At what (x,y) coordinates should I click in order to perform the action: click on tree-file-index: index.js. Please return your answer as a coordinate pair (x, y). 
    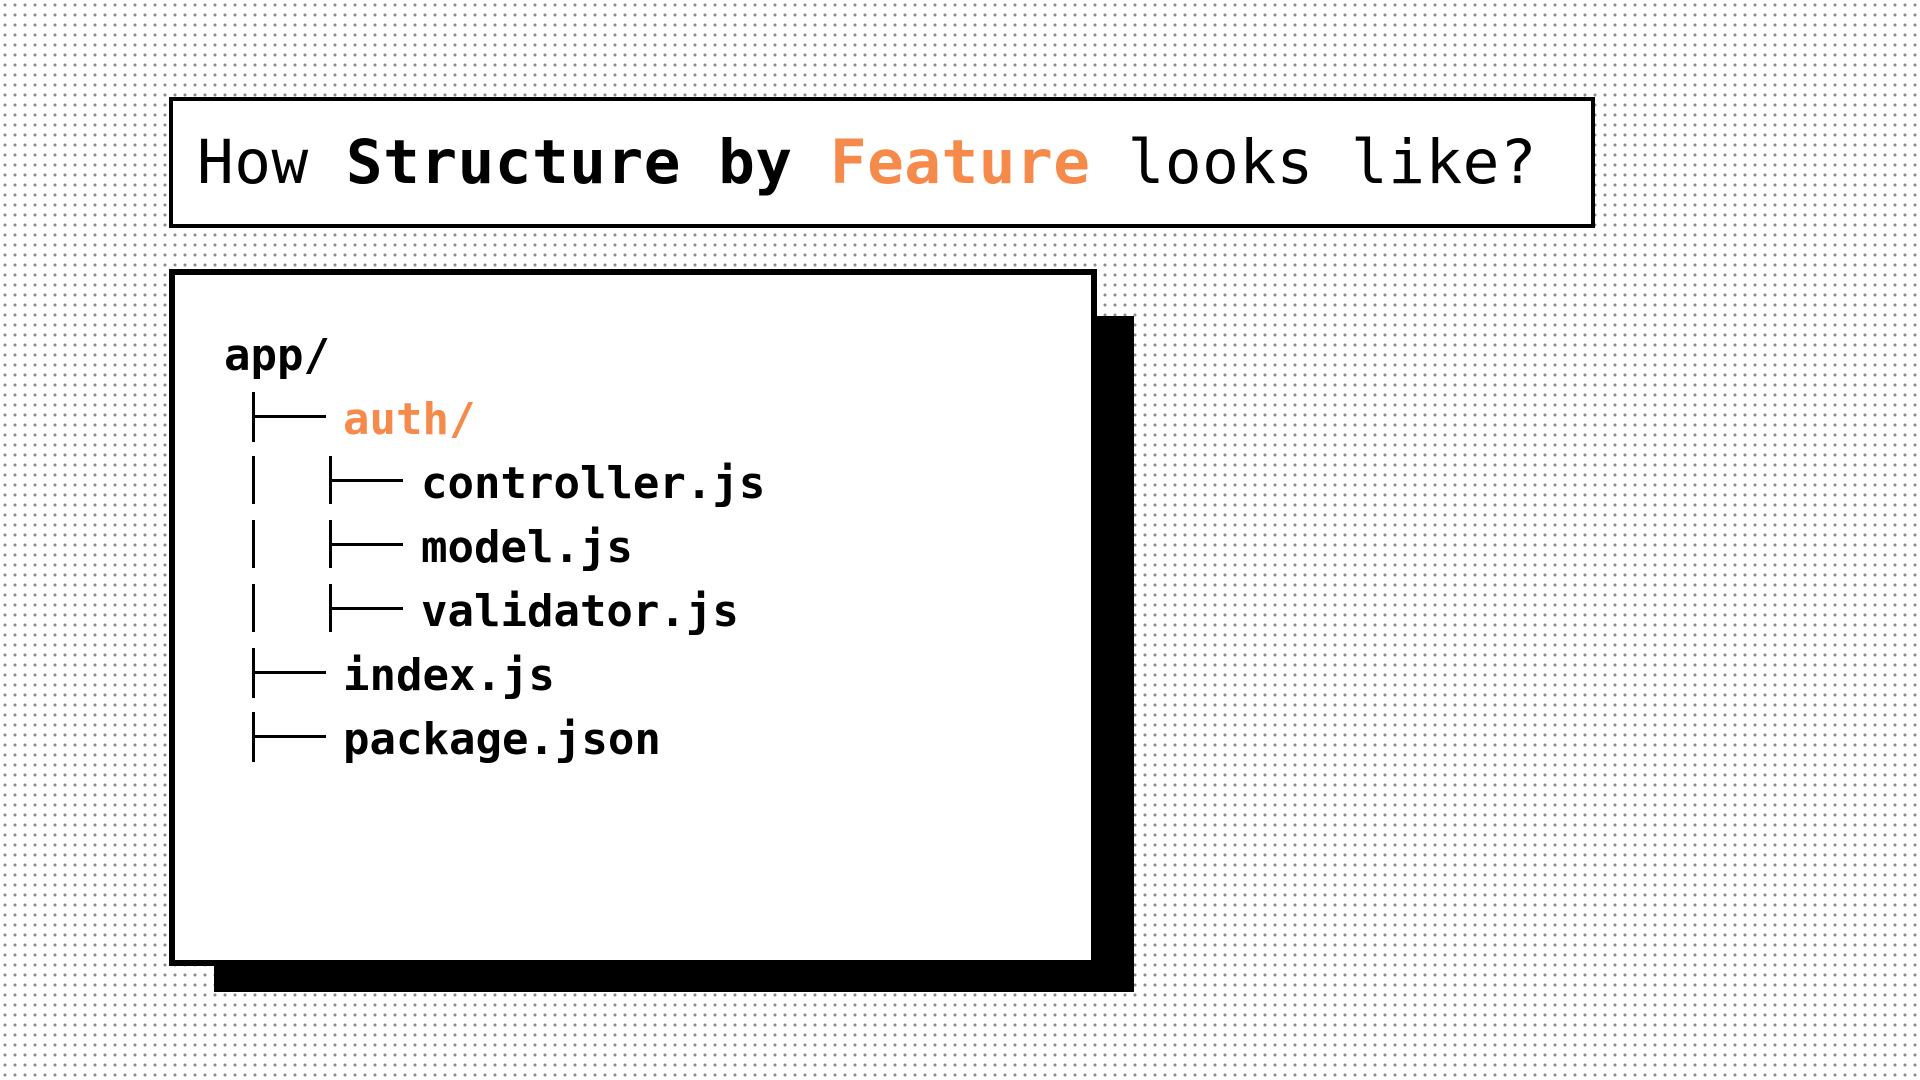
    Looking at the image, I should click on (449, 675).